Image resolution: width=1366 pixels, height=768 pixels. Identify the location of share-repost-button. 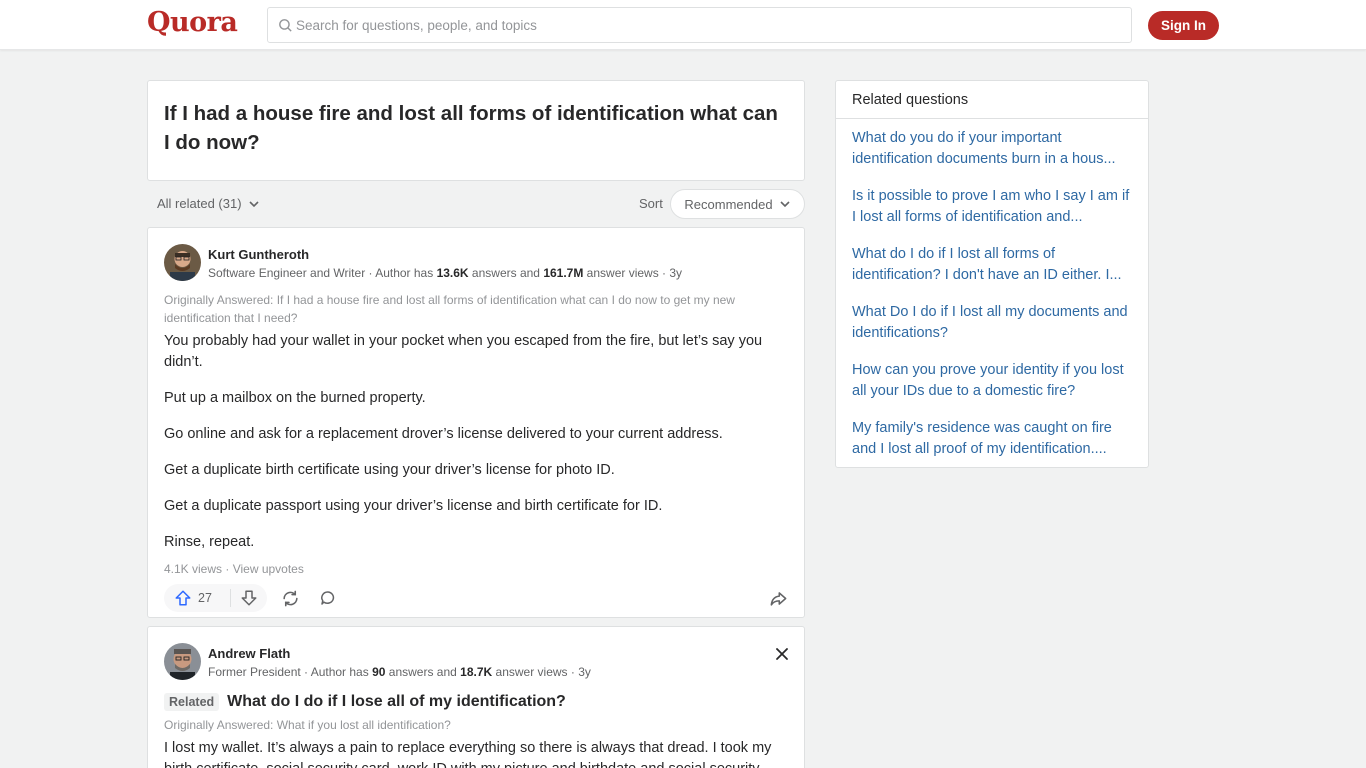
(290, 598).